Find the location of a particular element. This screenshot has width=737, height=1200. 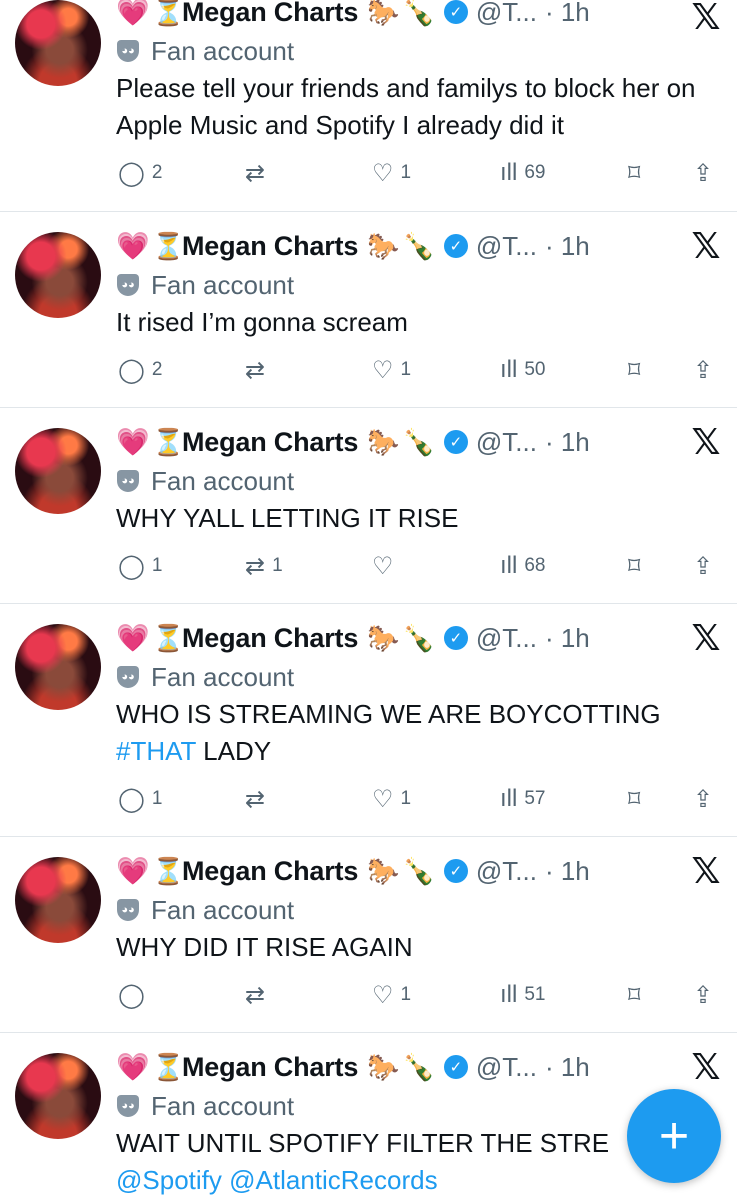

hashtag-link: #THAT is located at coordinates (156, 751).